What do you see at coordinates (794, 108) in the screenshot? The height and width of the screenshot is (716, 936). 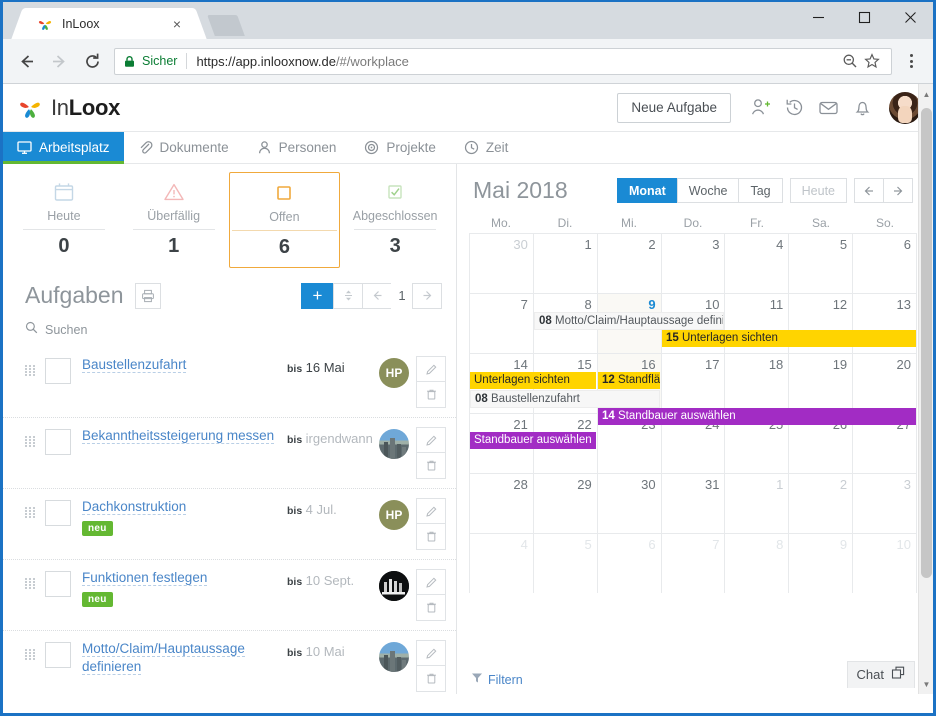 I see `history-icon` at bounding box center [794, 108].